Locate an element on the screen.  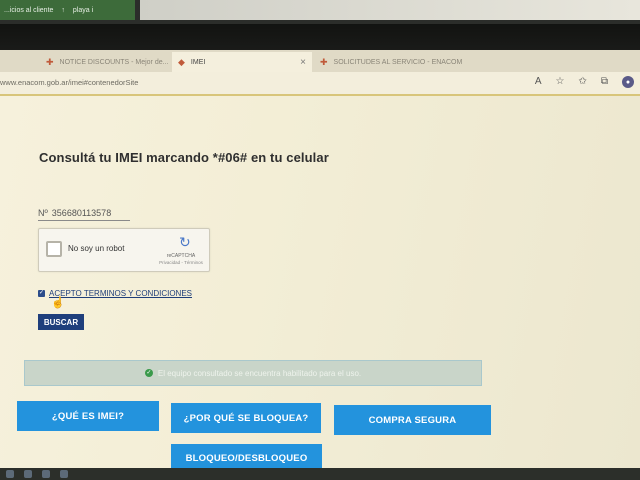
up-arrow-icon: ↑ is located at coordinates (63, 10).